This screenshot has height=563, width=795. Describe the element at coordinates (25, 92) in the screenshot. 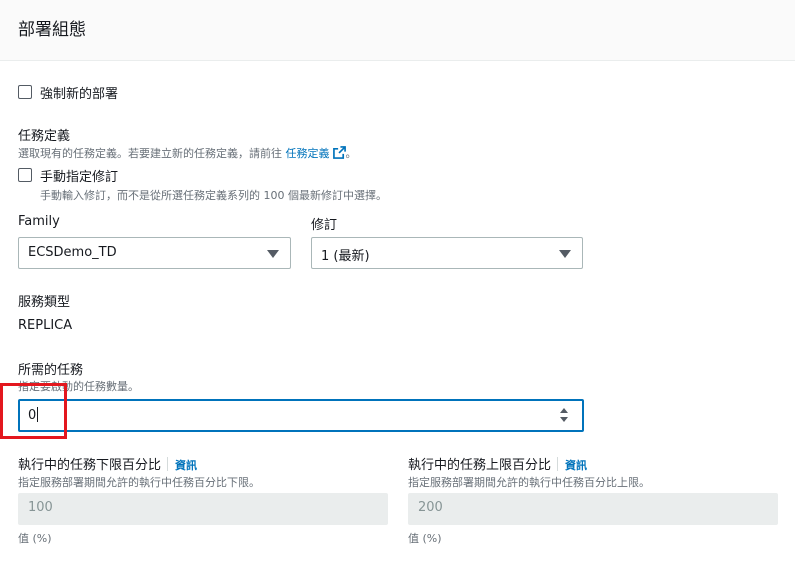

I see `force-deploy-checkbox` at that location.